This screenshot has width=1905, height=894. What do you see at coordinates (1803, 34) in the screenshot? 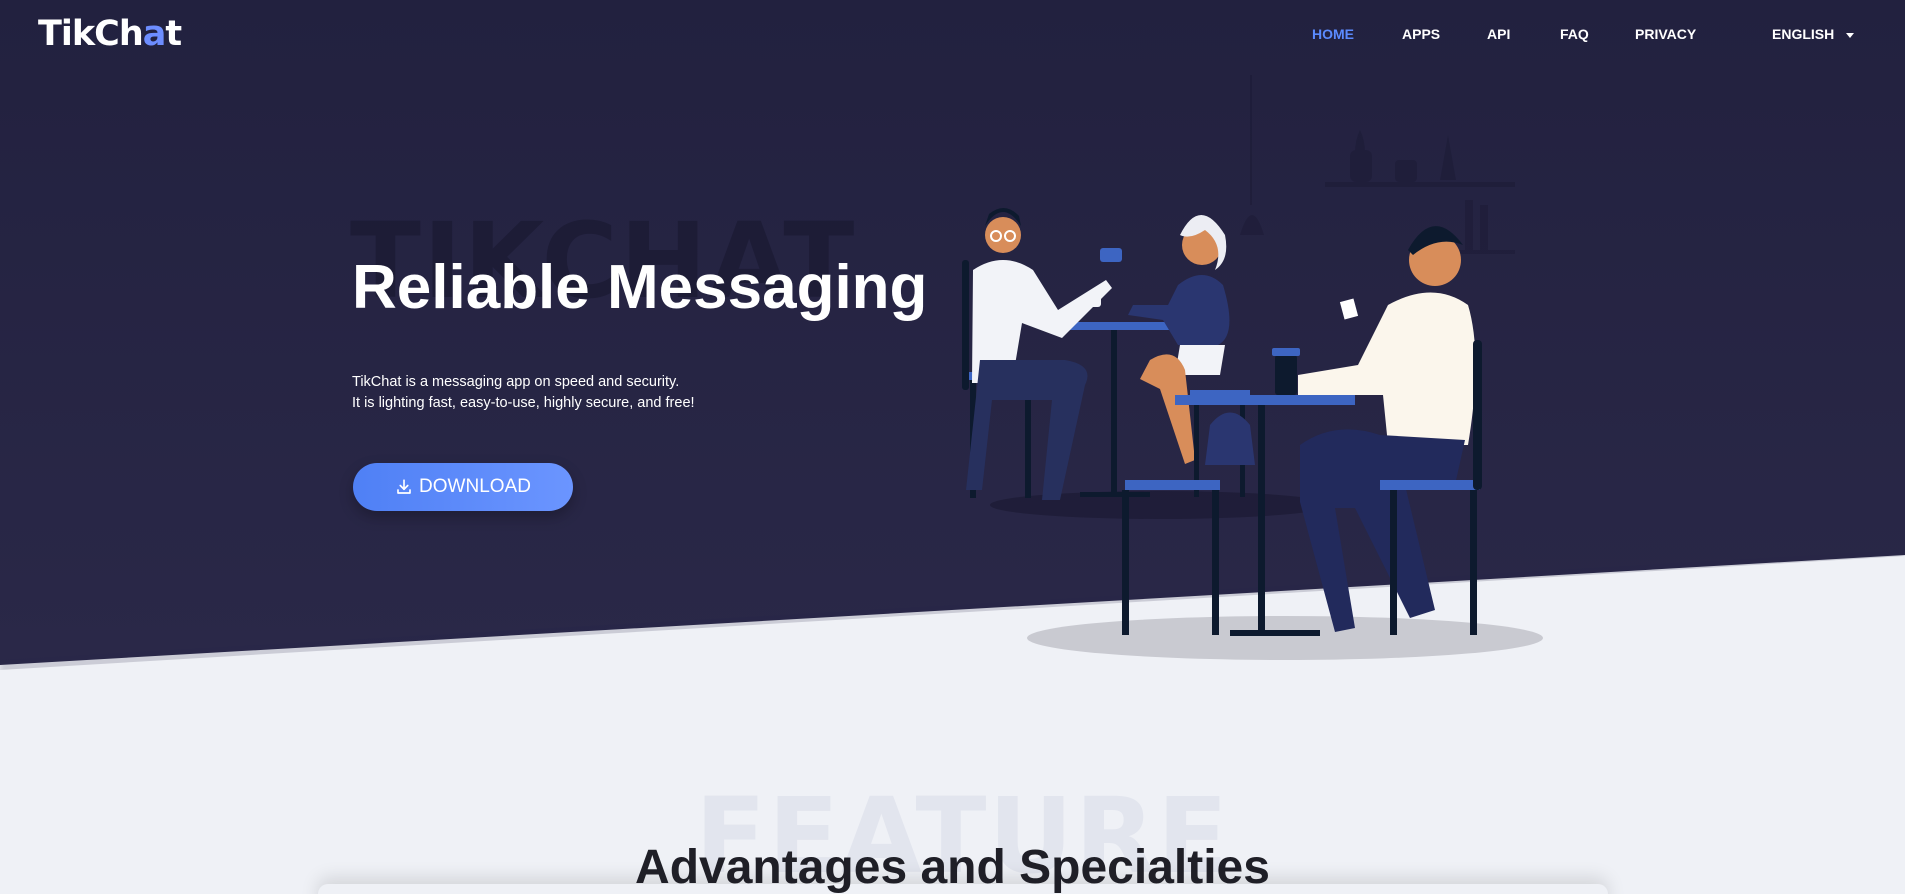
I see `language-label: ENGLISH` at bounding box center [1803, 34].